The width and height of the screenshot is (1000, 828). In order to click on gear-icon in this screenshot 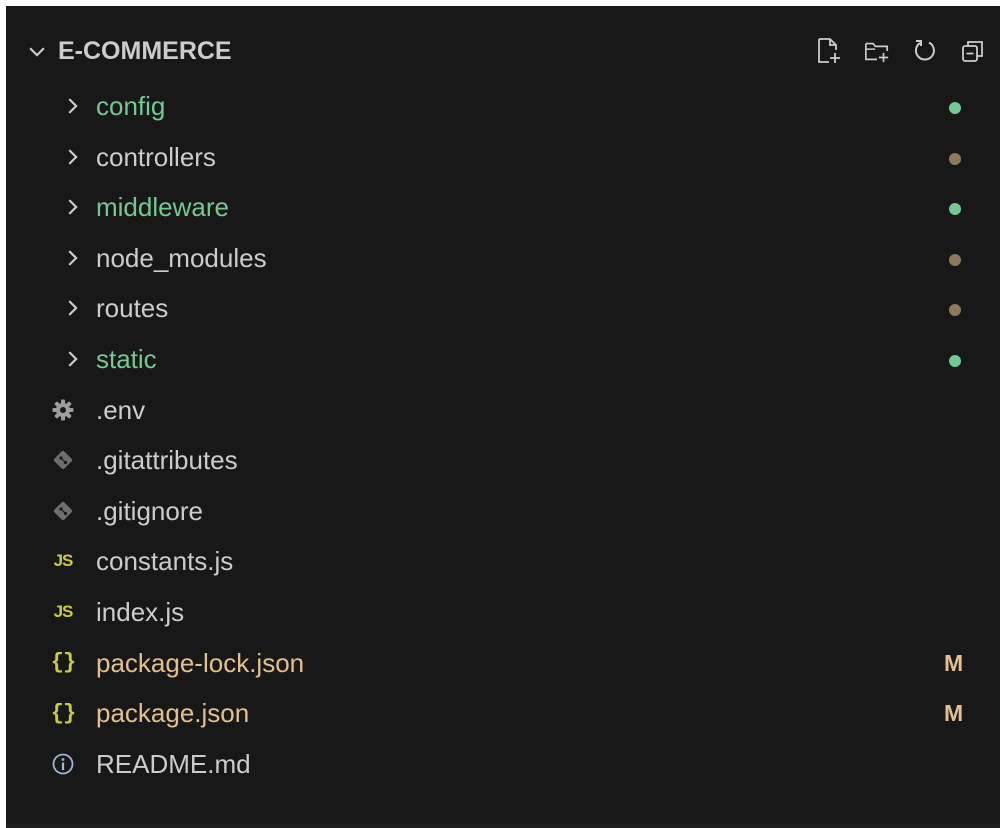, I will do `click(63, 410)`.